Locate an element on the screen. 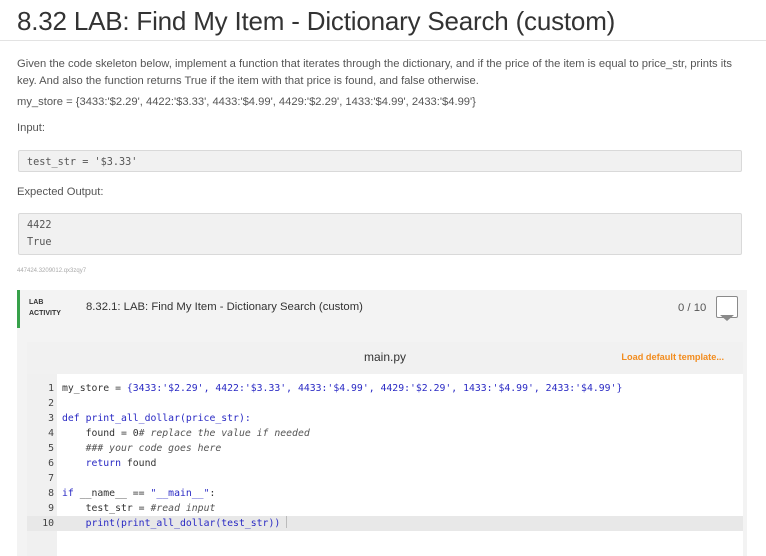 The image size is (766, 556). line-number: 7 is located at coordinates (51, 478).